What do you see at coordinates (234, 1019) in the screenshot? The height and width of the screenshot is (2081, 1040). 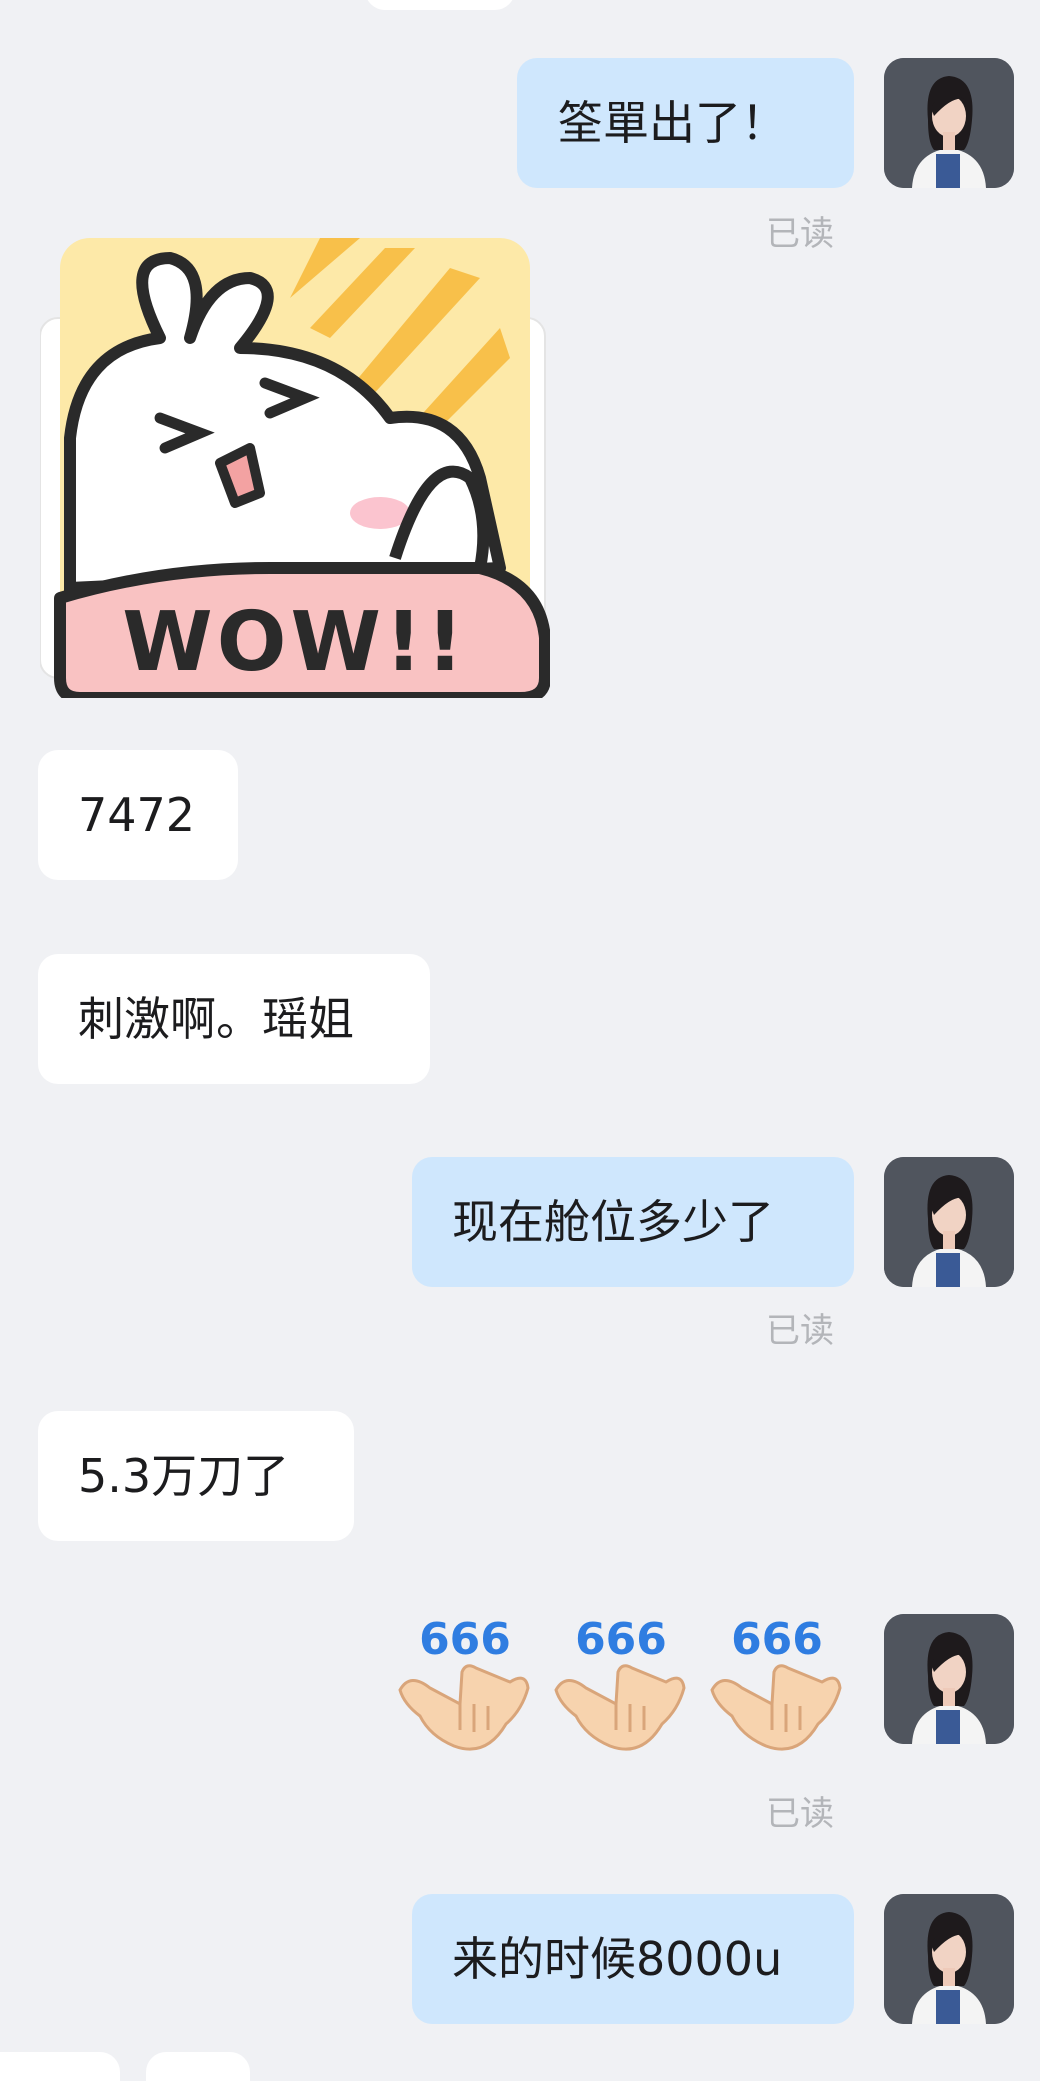 I see `incoming-message-bubble: 刺激啊。瑶姐` at bounding box center [234, 1019].